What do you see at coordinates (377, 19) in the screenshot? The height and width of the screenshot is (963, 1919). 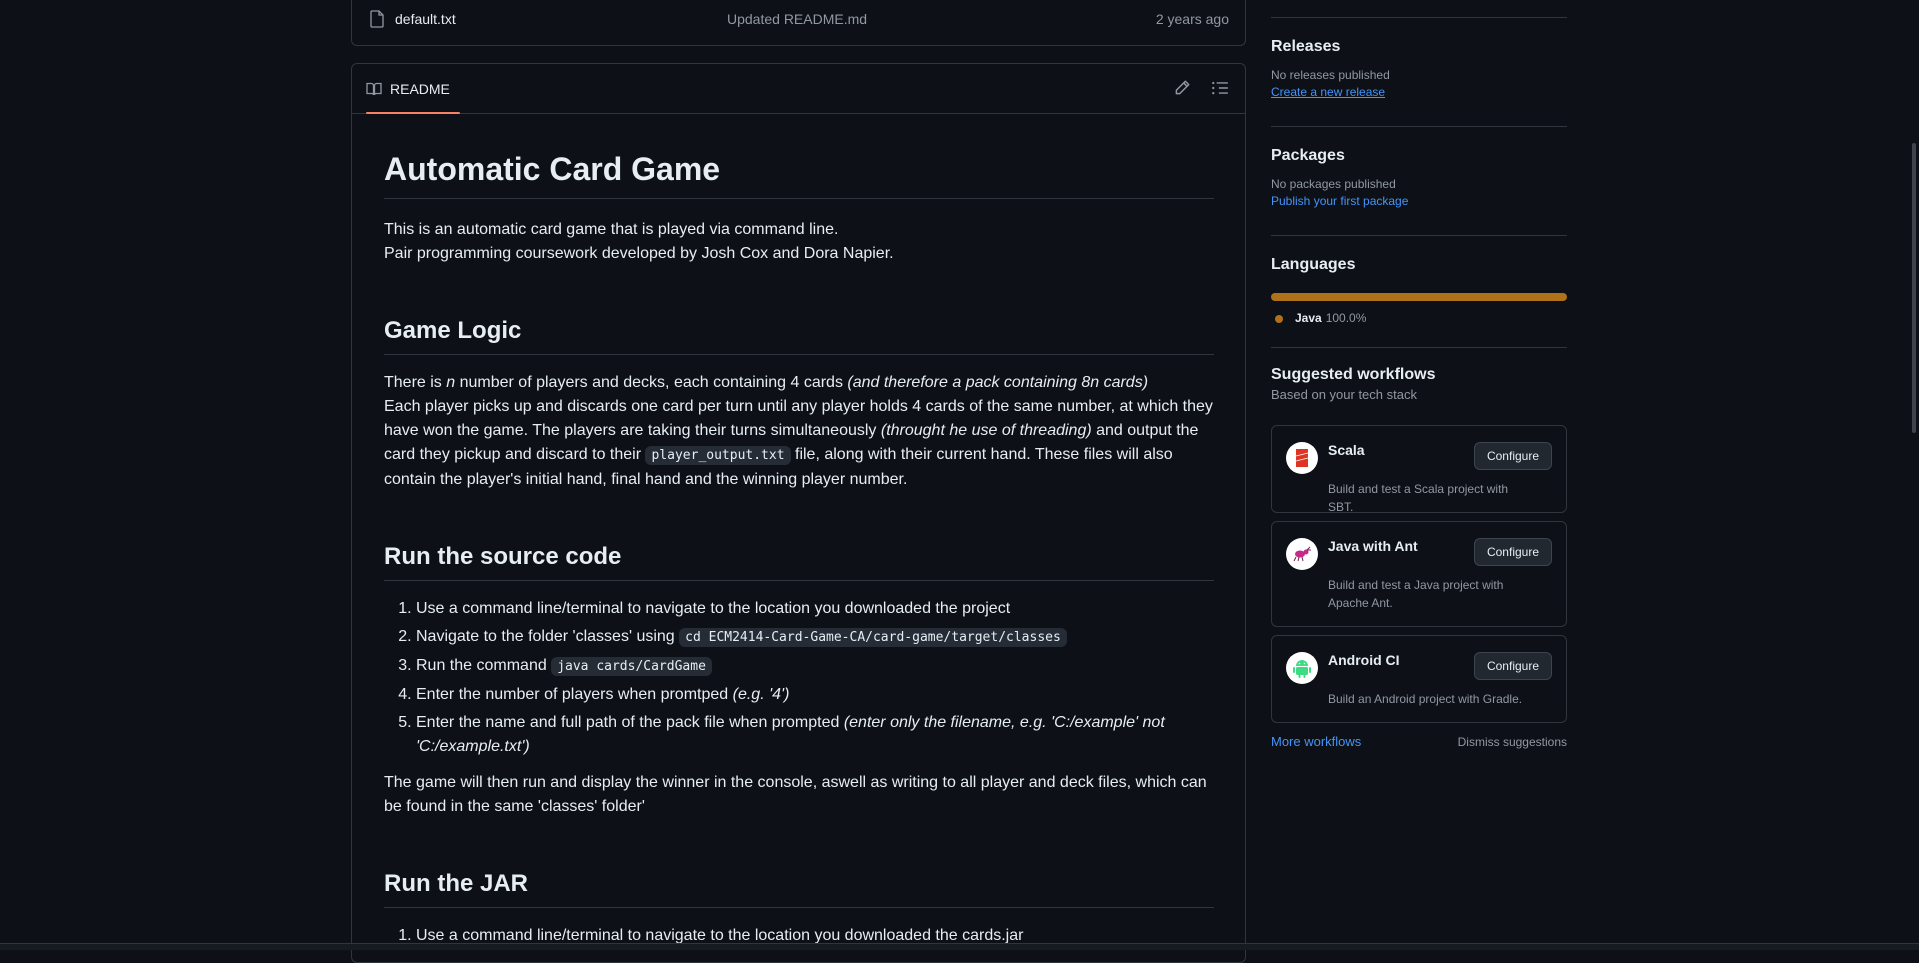 I see `file-icon` at bounding box center [377, 19].